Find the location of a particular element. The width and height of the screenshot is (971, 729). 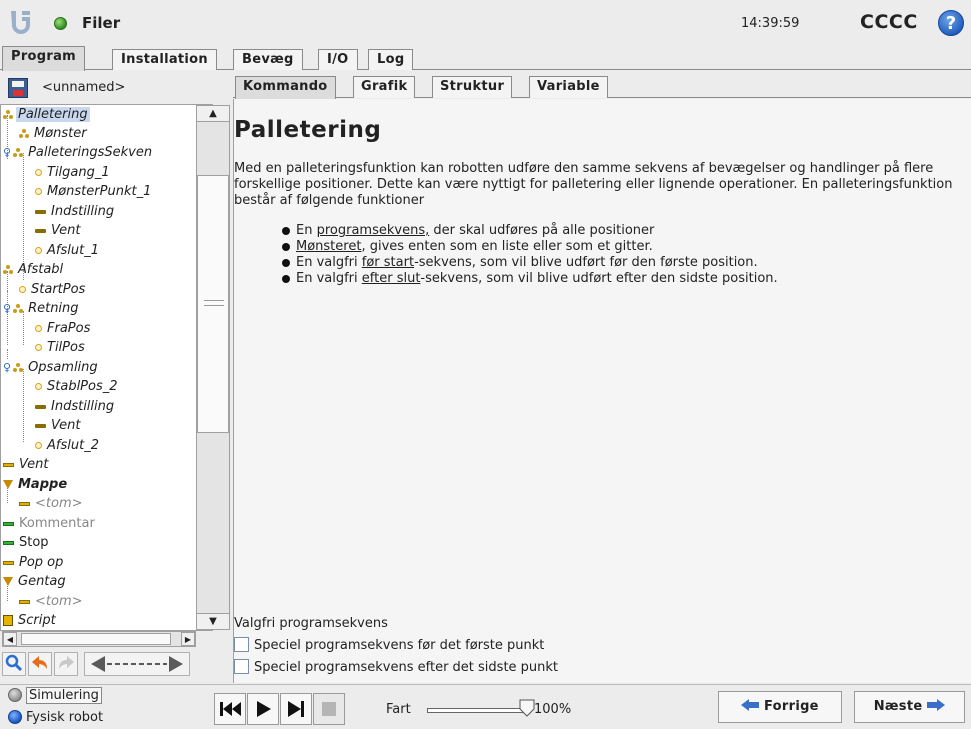

redo-icon is located at coordinates (66, 664).